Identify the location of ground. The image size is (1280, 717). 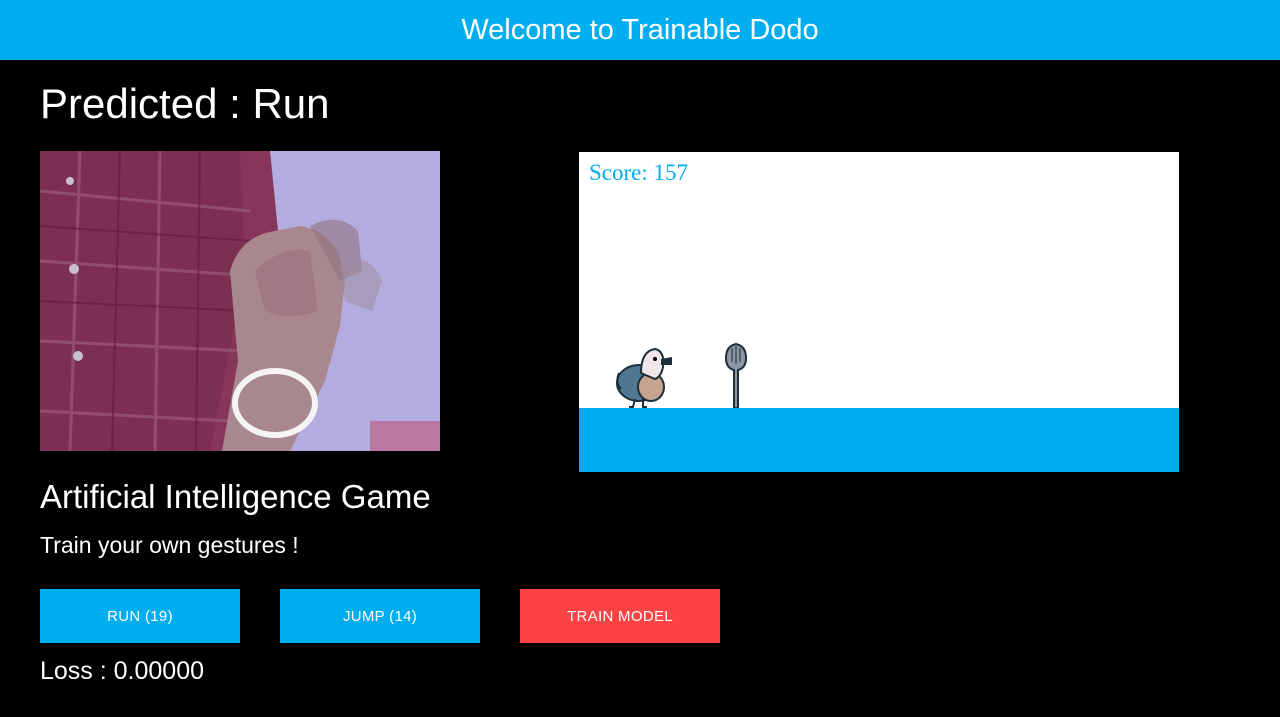
(879, 440).